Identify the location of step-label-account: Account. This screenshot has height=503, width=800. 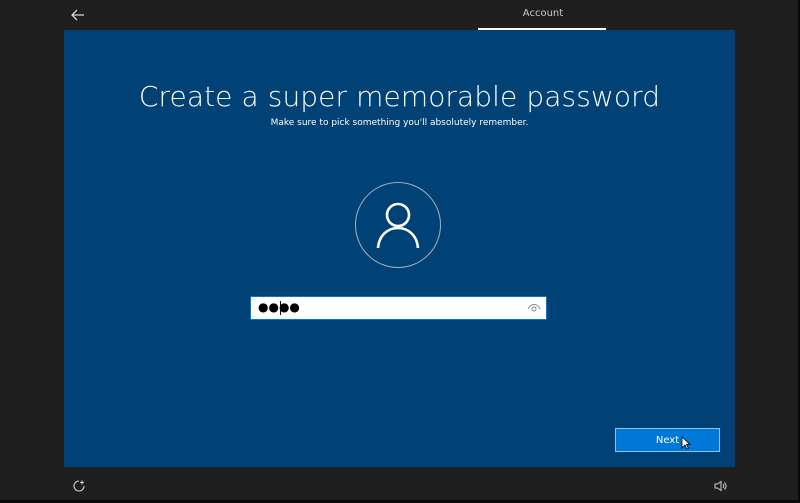
(543, 13).